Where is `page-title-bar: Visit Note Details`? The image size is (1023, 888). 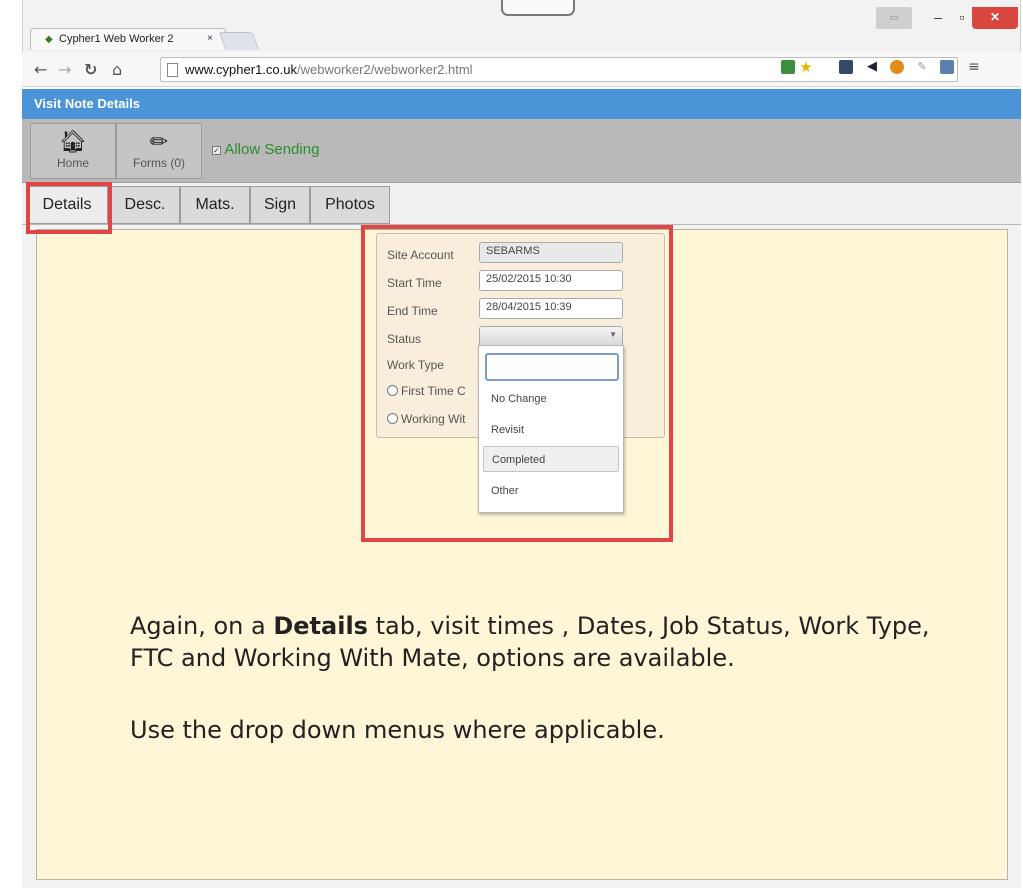 page-title-bar: Visit Note Details is located at coordinates (521, 104).